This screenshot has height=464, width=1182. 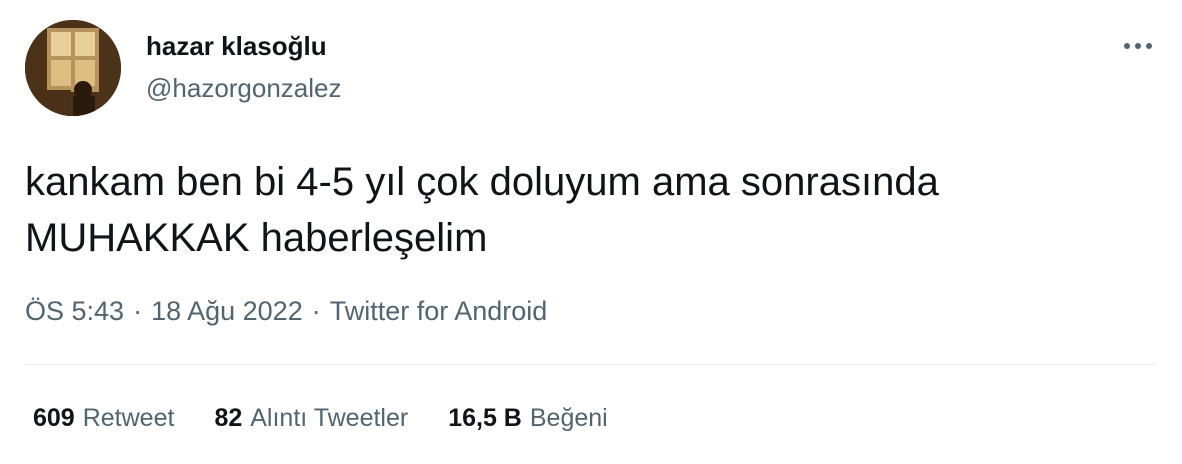 I want to click on quotes-label: Alıntı Tweetler, so click(x=329, y=418).